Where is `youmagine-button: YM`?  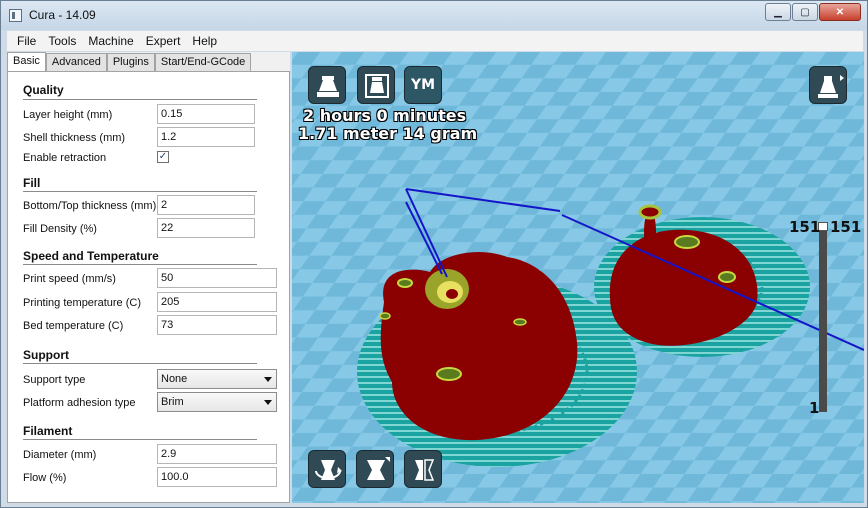
youmagine-button: YM is located at coordinates (423, 85).